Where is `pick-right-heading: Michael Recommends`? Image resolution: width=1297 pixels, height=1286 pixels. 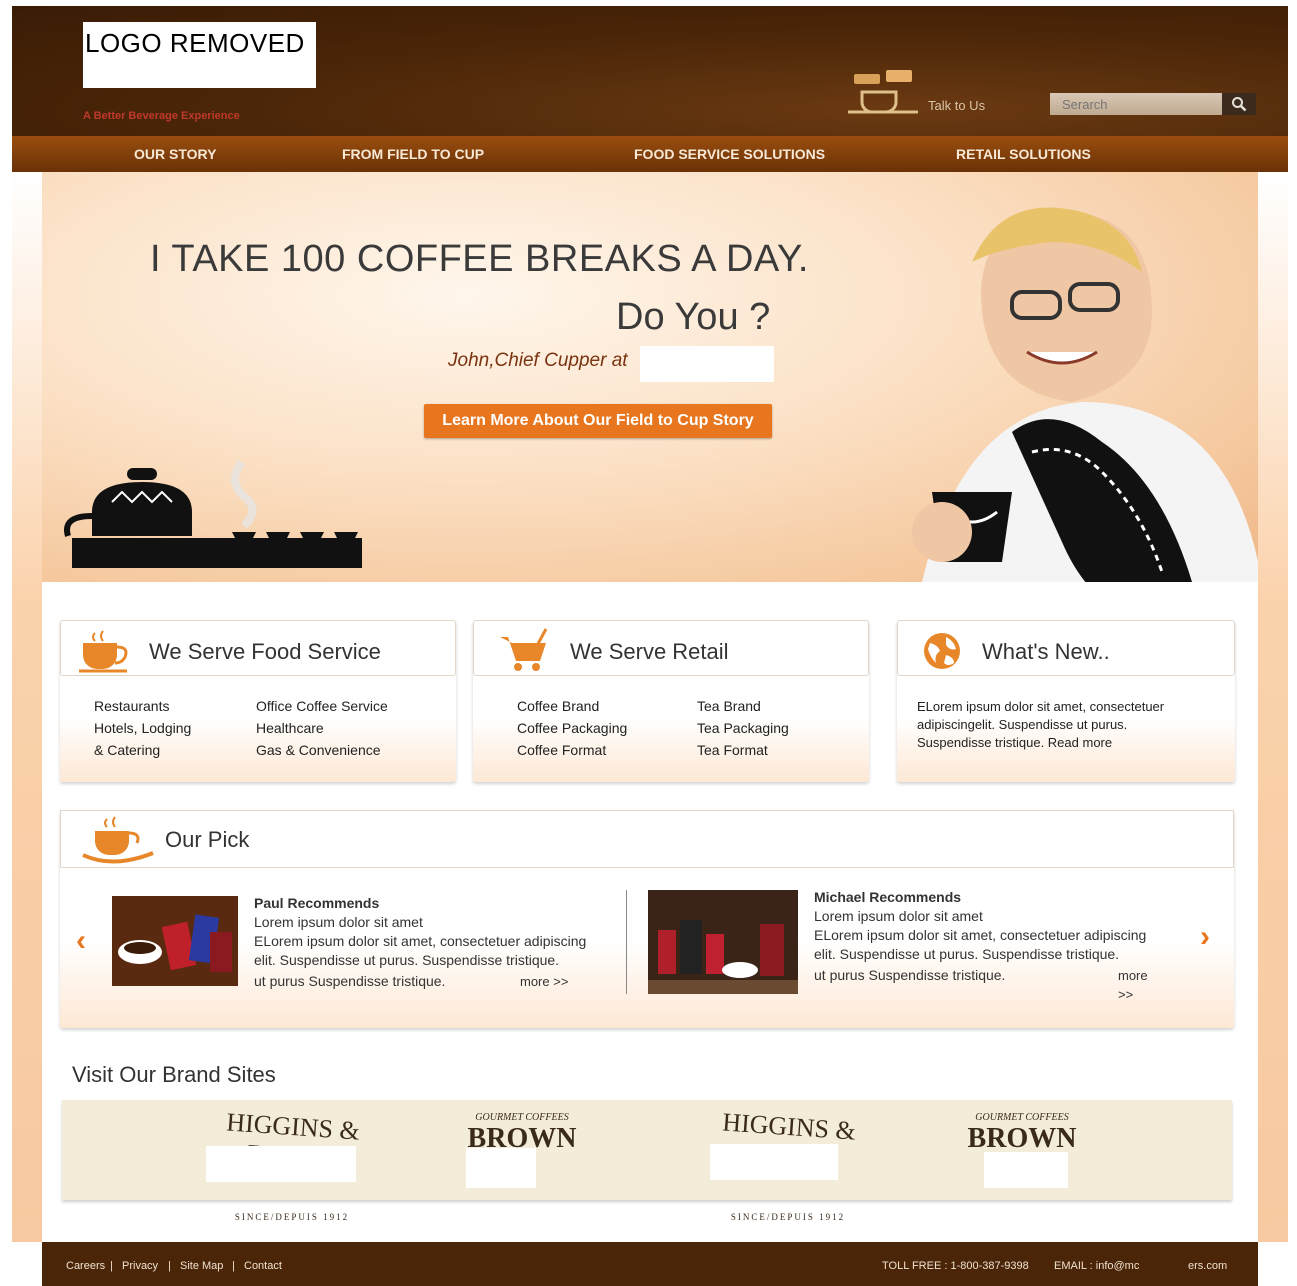 pick-right-heading: Michael Recommends is located at coordinates (888, 897).